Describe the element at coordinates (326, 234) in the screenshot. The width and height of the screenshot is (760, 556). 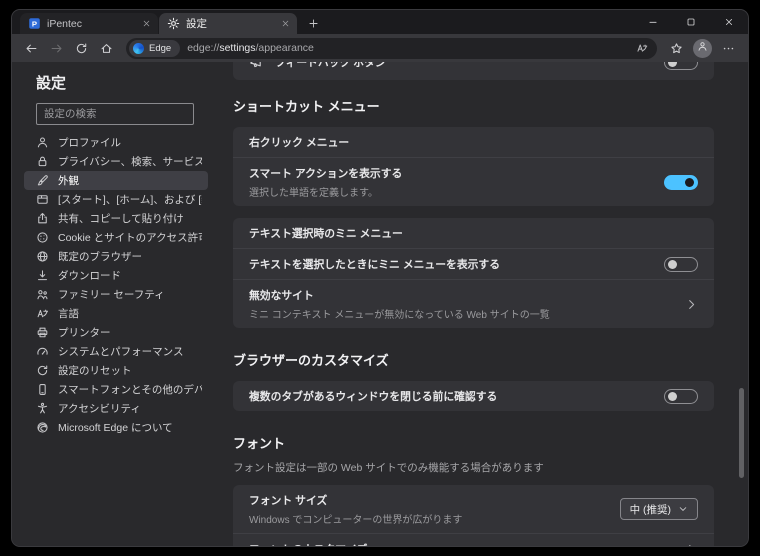
I see `mini-menu-header: テキスト選択時のミニ メニュー` at that location.